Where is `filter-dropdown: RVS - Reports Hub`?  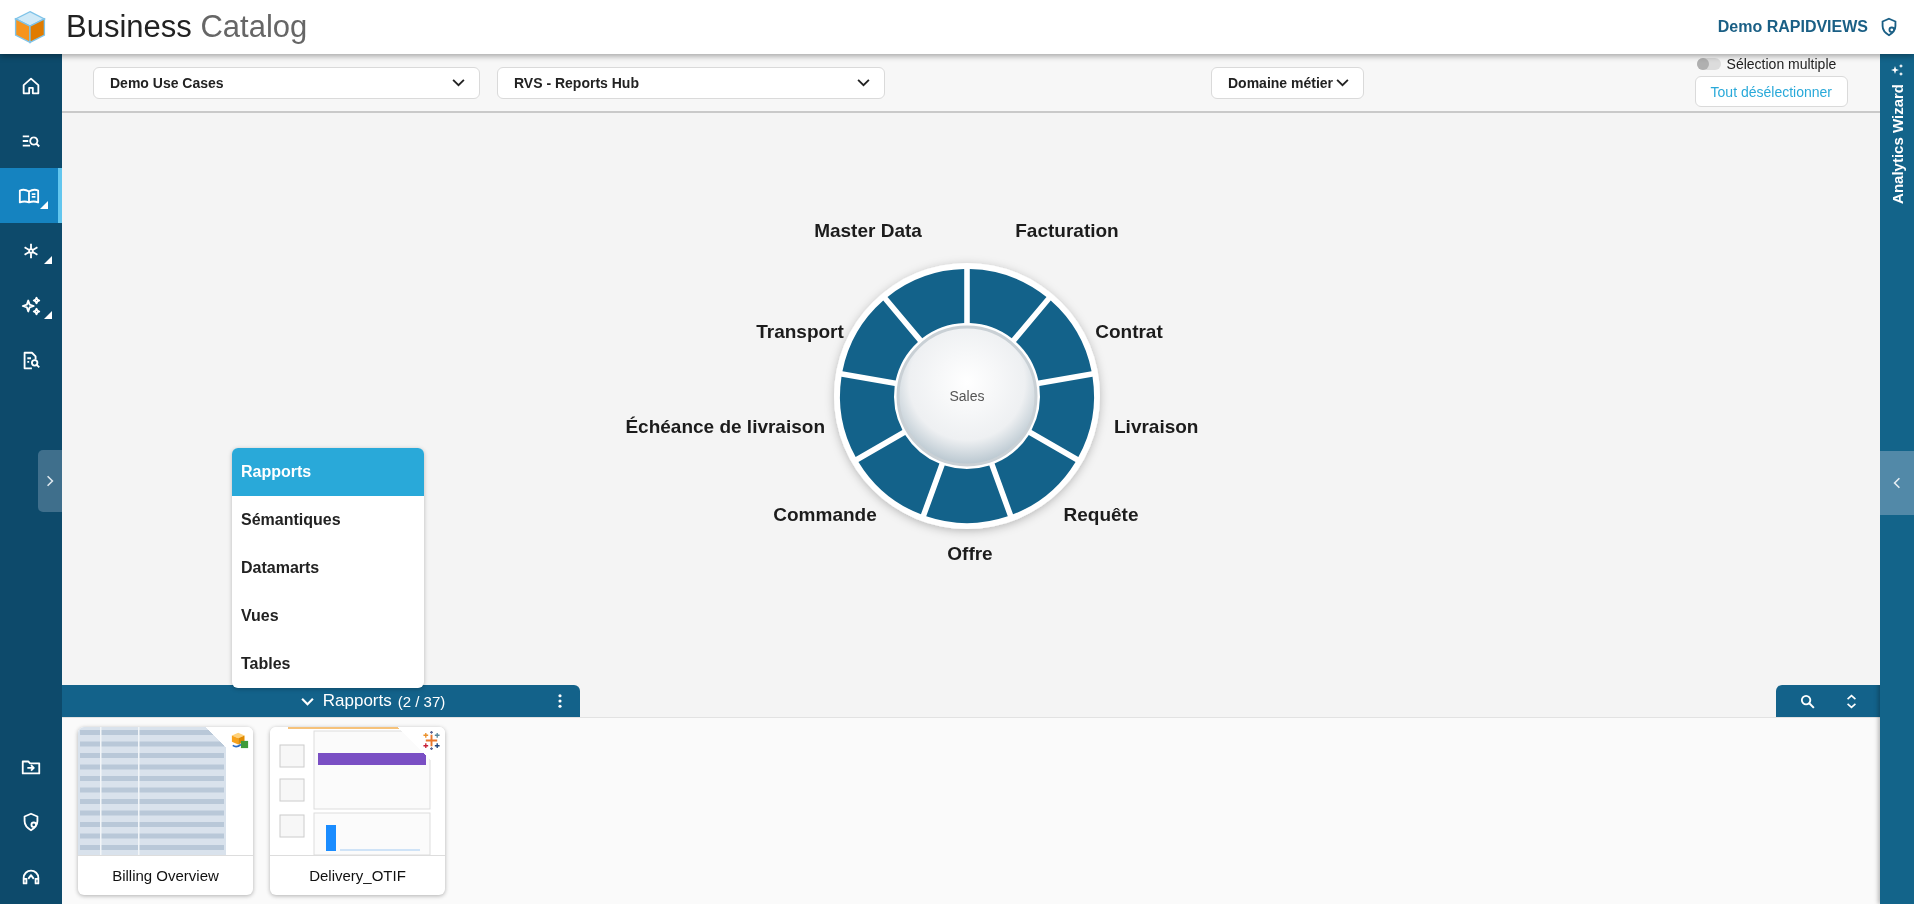 filter-dropdown: RVS - Reports Hub is located at coordinates (691, 82).